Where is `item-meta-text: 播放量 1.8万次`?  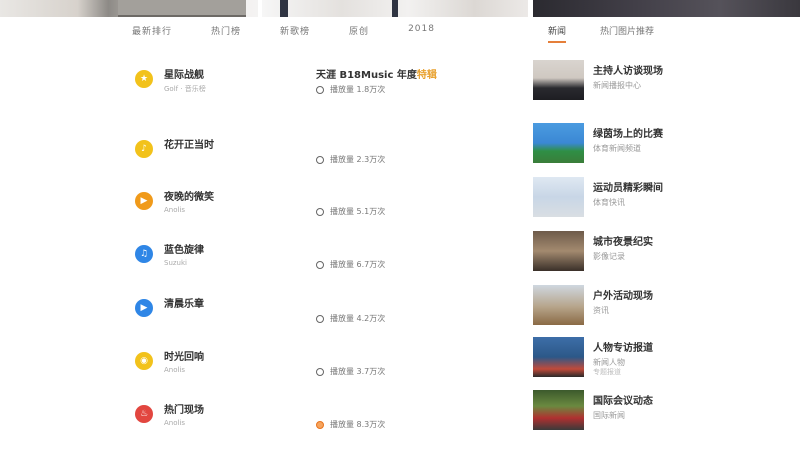
item-meta-text: 播放量 1.8万次 is located at coordinates (358, 89).